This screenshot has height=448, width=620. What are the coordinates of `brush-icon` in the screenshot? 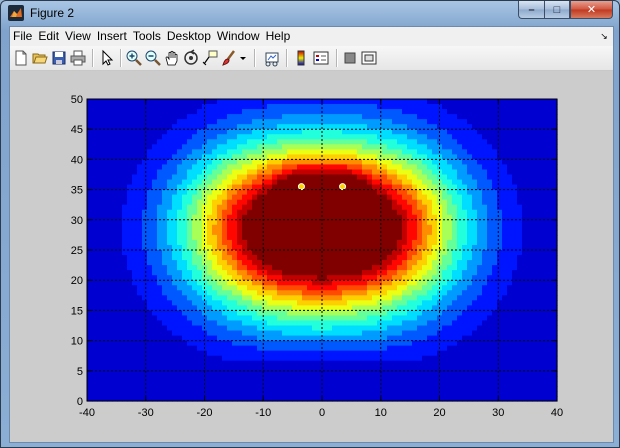 It's located at (229, 58).